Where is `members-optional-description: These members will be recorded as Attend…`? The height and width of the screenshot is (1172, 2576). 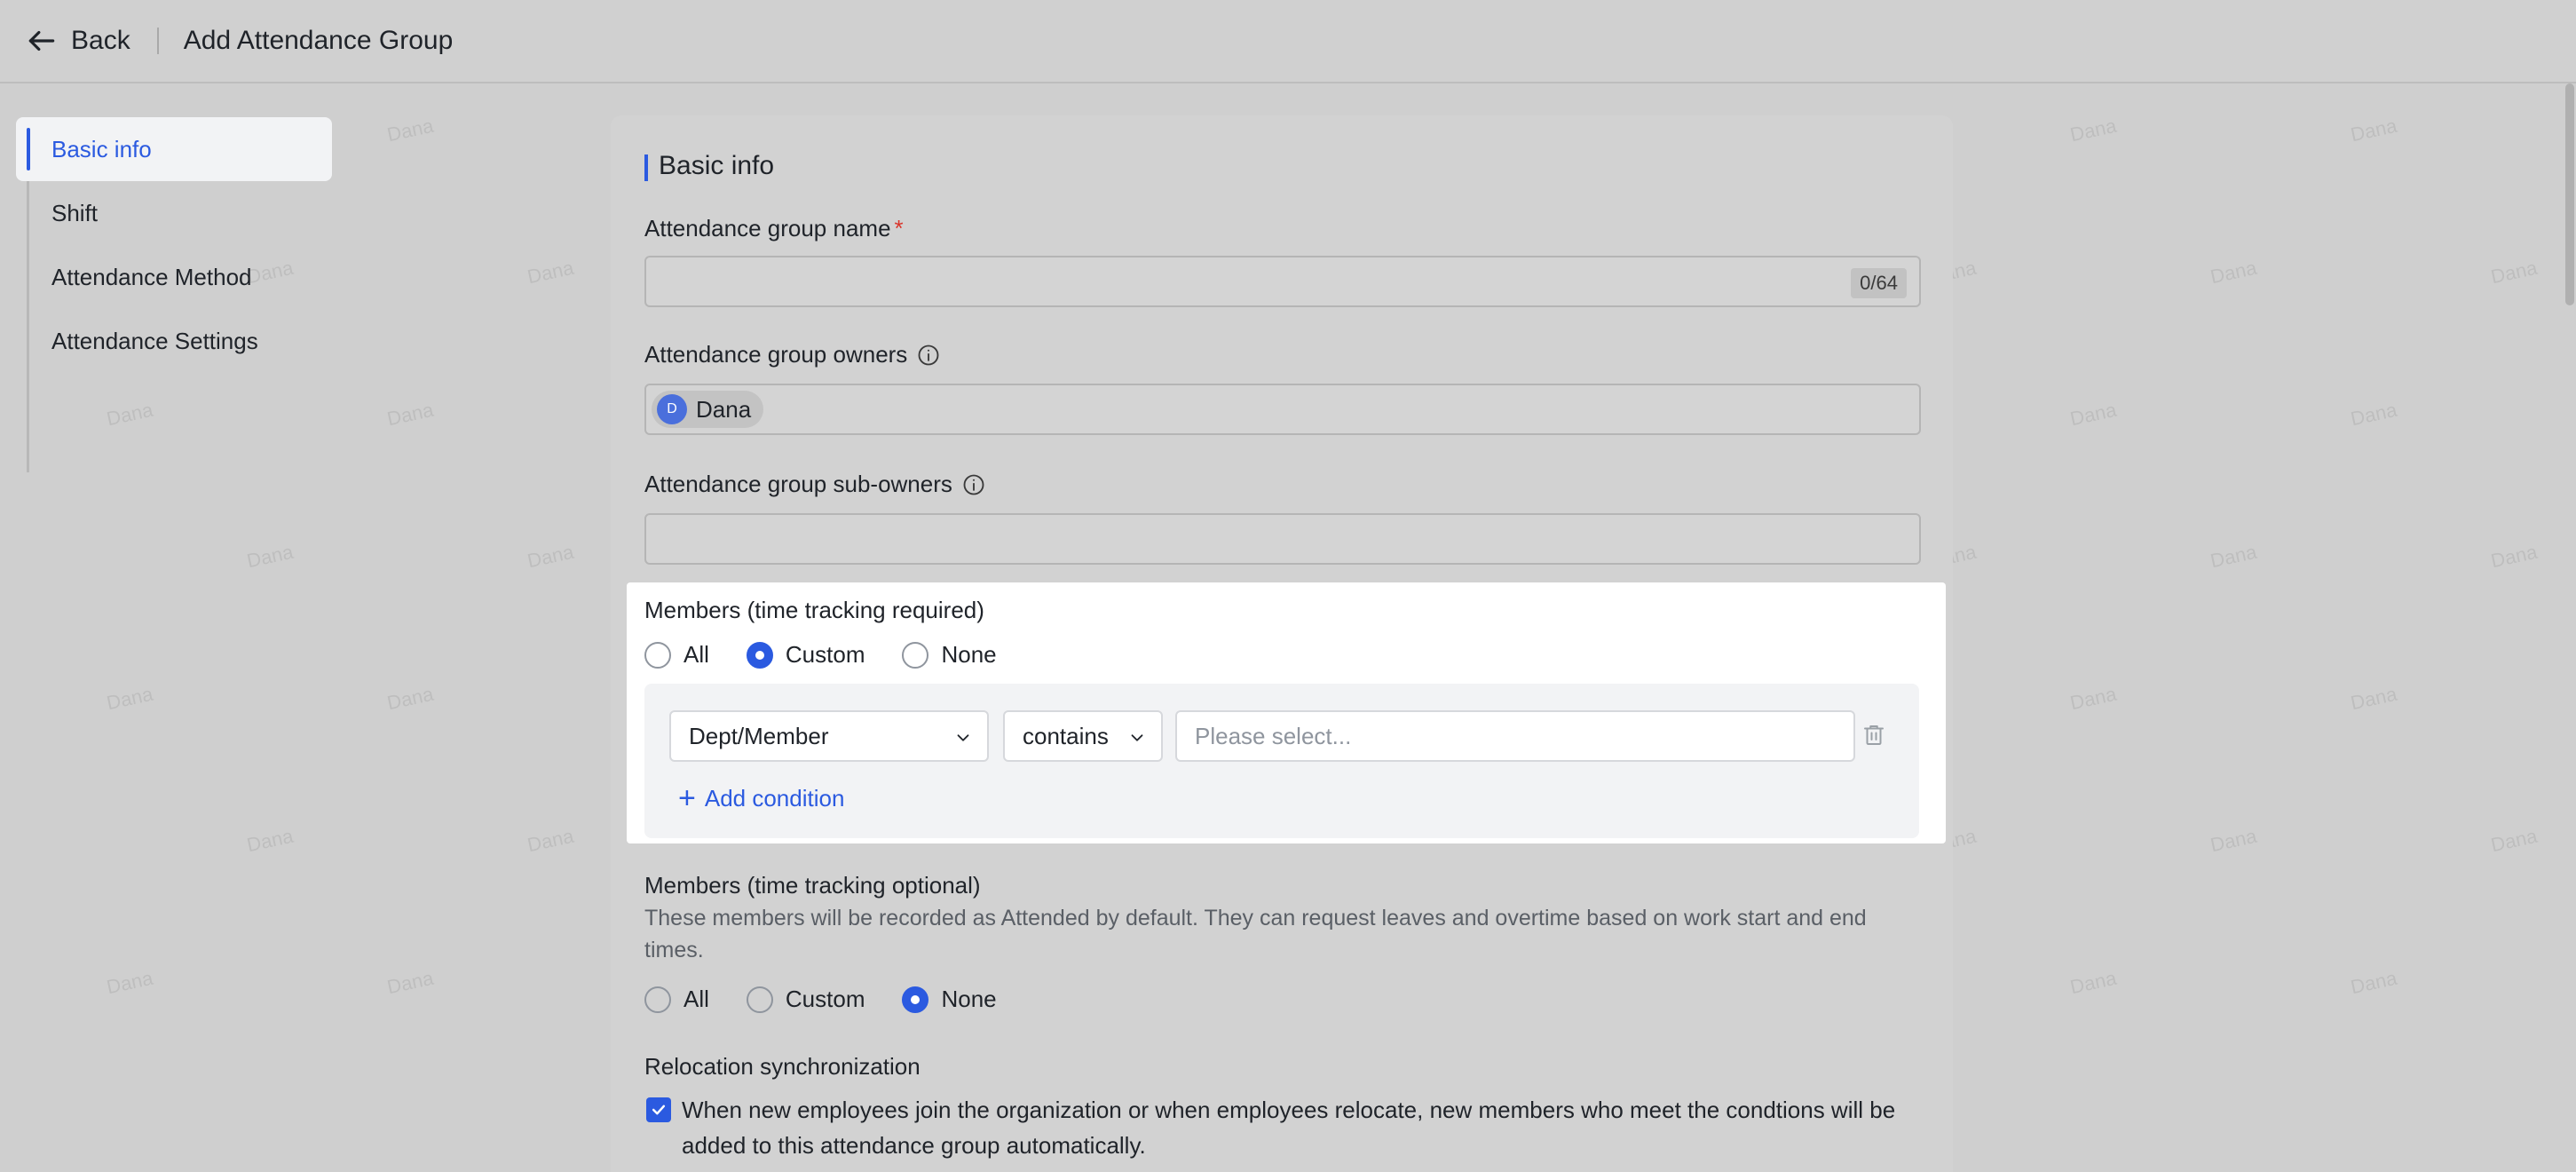 members-optional-description: These members will be recorded as Attend… is located at coordinates (1255, 934).